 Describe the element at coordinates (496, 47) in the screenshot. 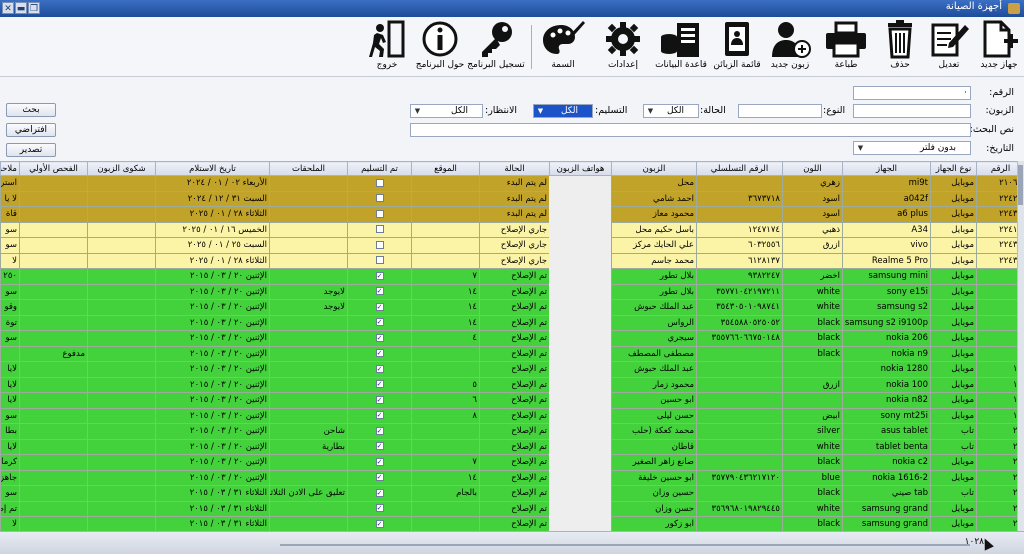

I see `register-button: تسجيل البرنامج` at that location.